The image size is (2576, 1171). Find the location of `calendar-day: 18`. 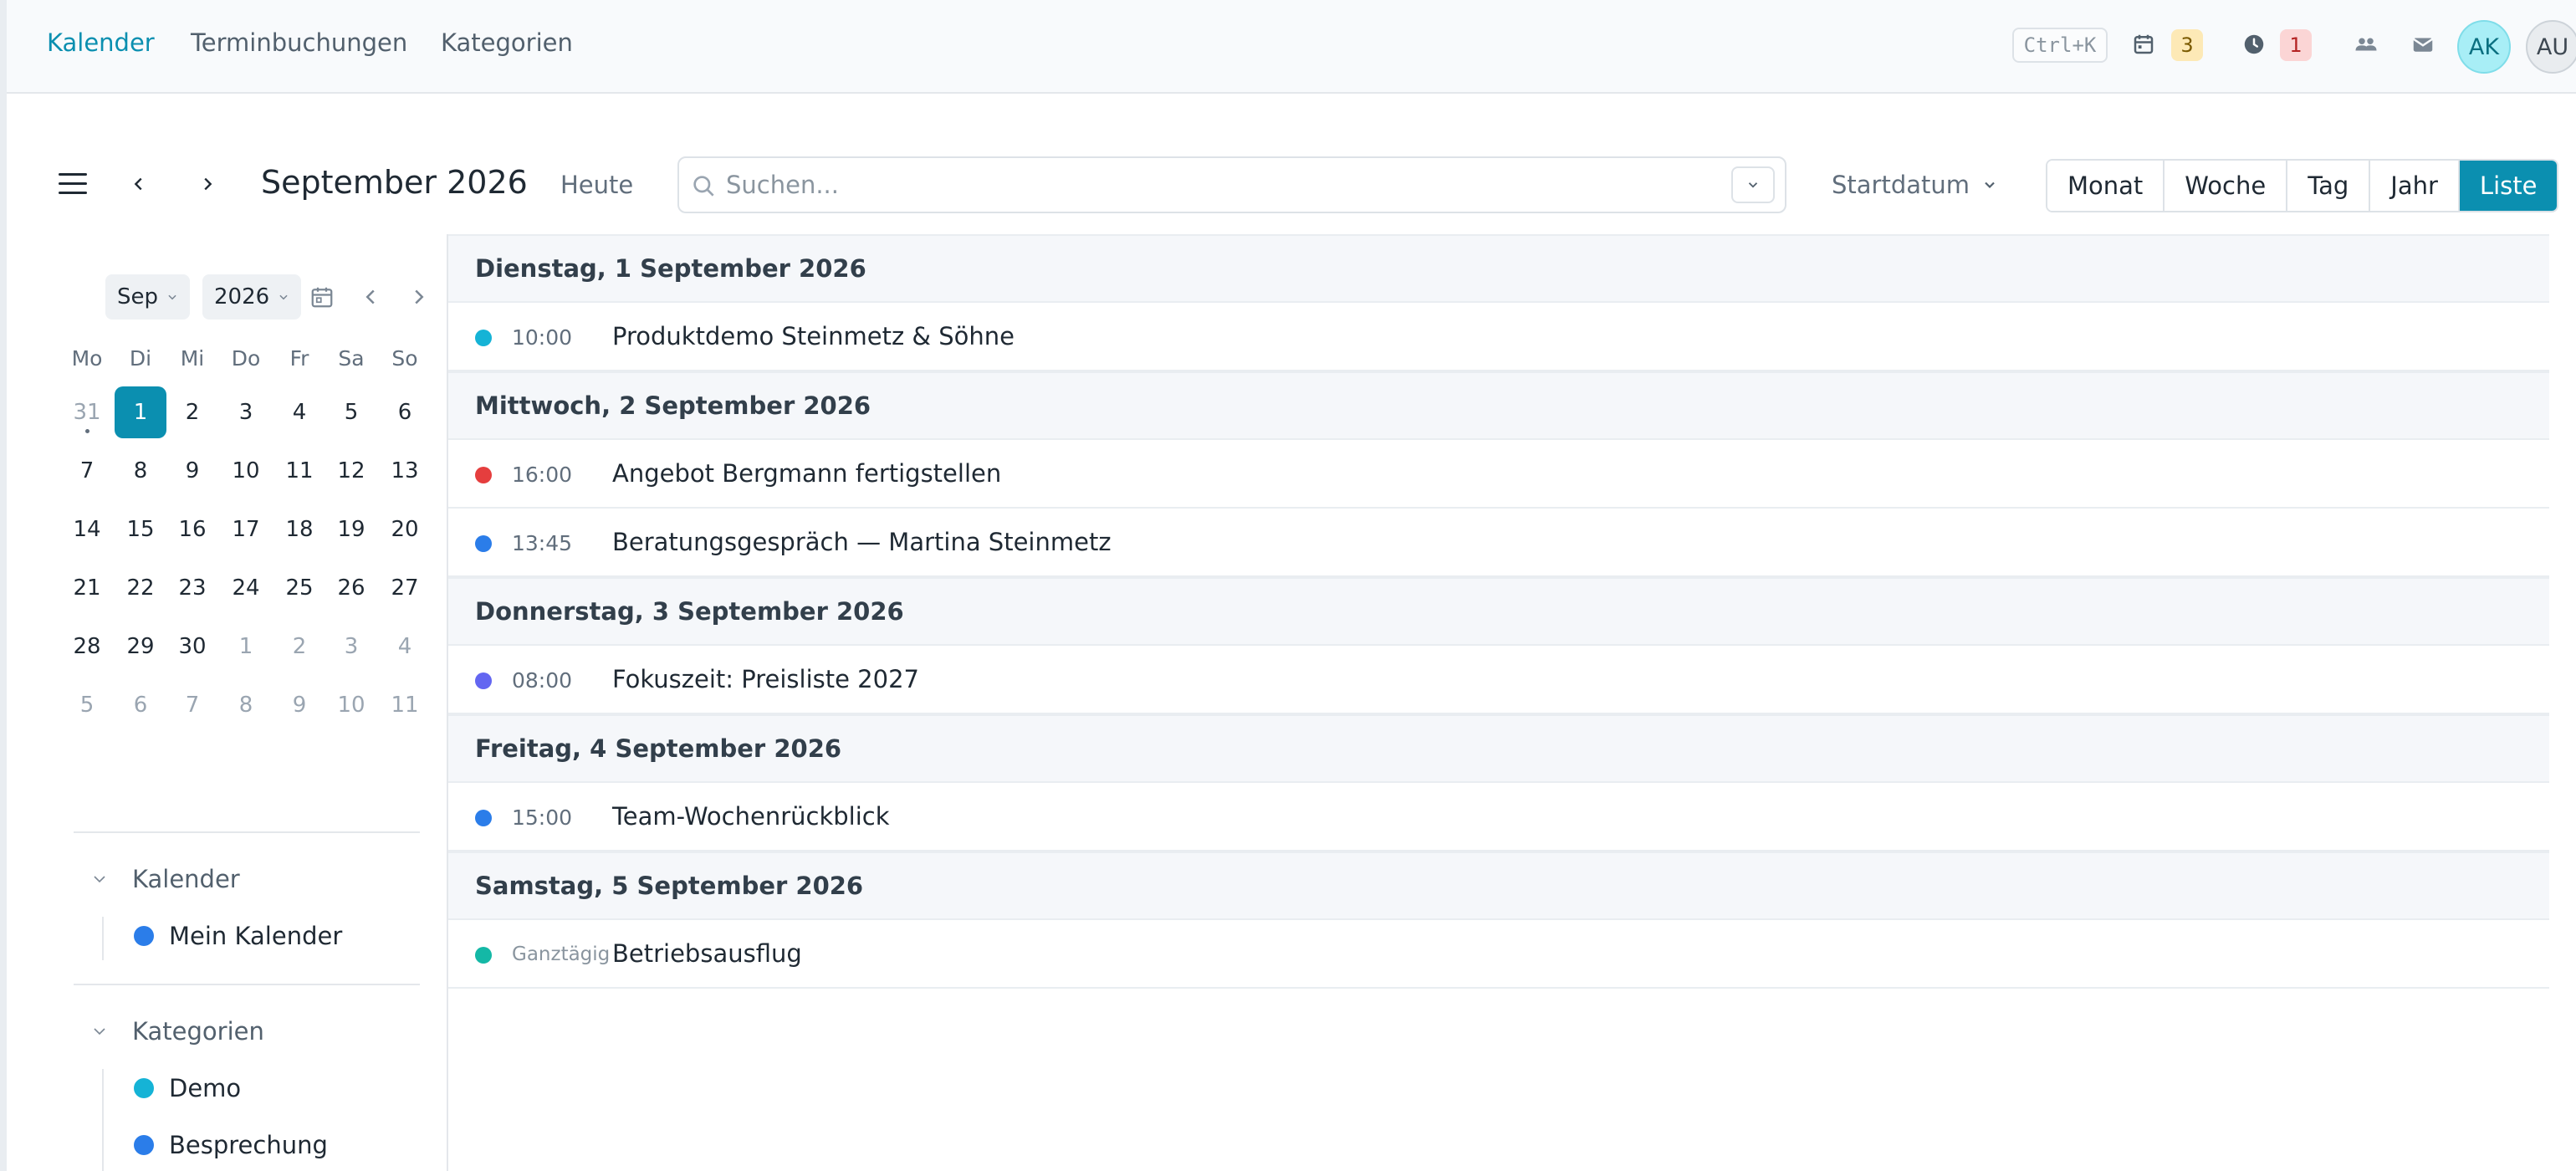

calendar-day: 18 is located at coordinates (299, 529).